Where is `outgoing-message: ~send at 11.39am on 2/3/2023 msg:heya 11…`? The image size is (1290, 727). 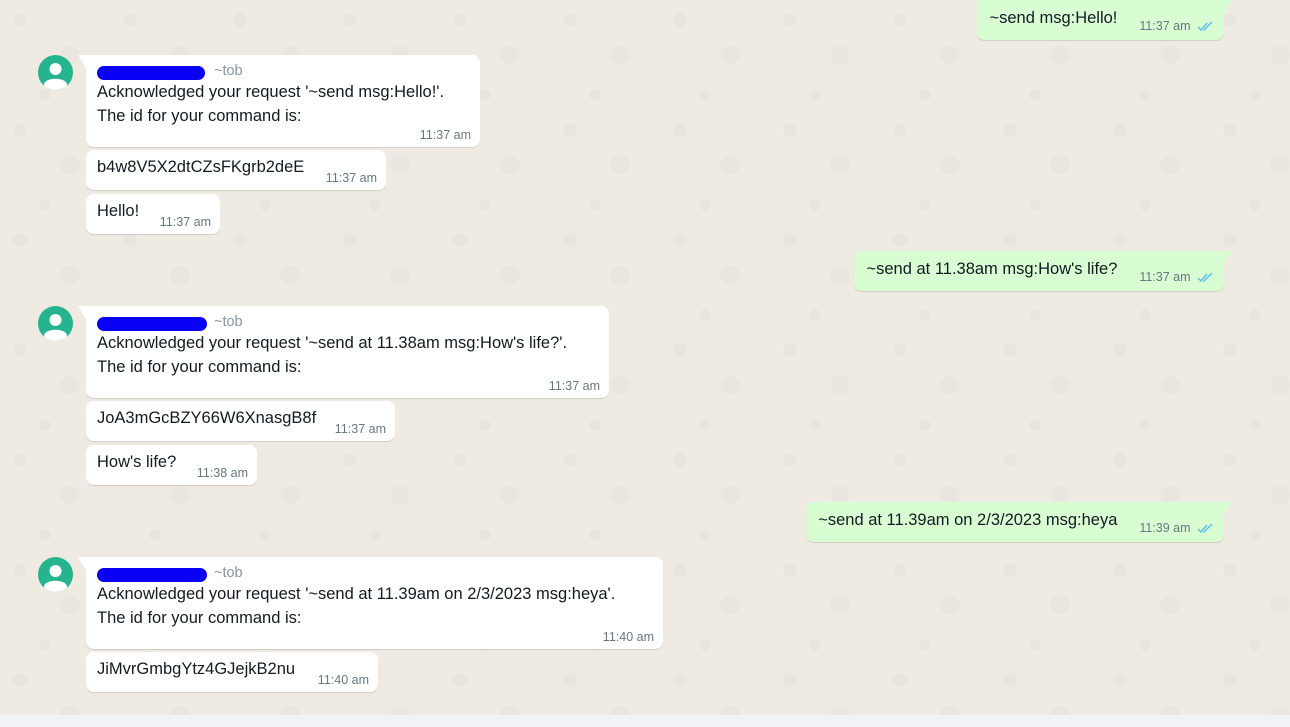 outgoing-message: ~send at 11.39am on 2/3/2023 msg:heya 11… is located at coordinates (1019, 522).